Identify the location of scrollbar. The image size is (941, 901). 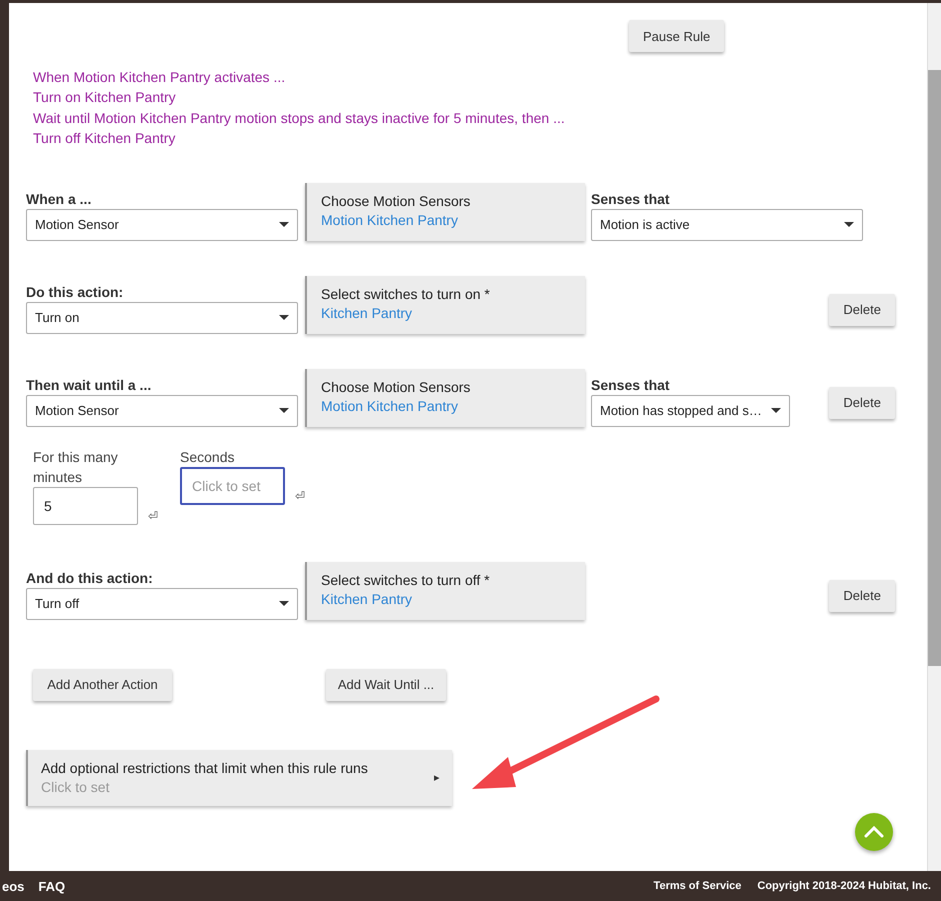
(934, 437).